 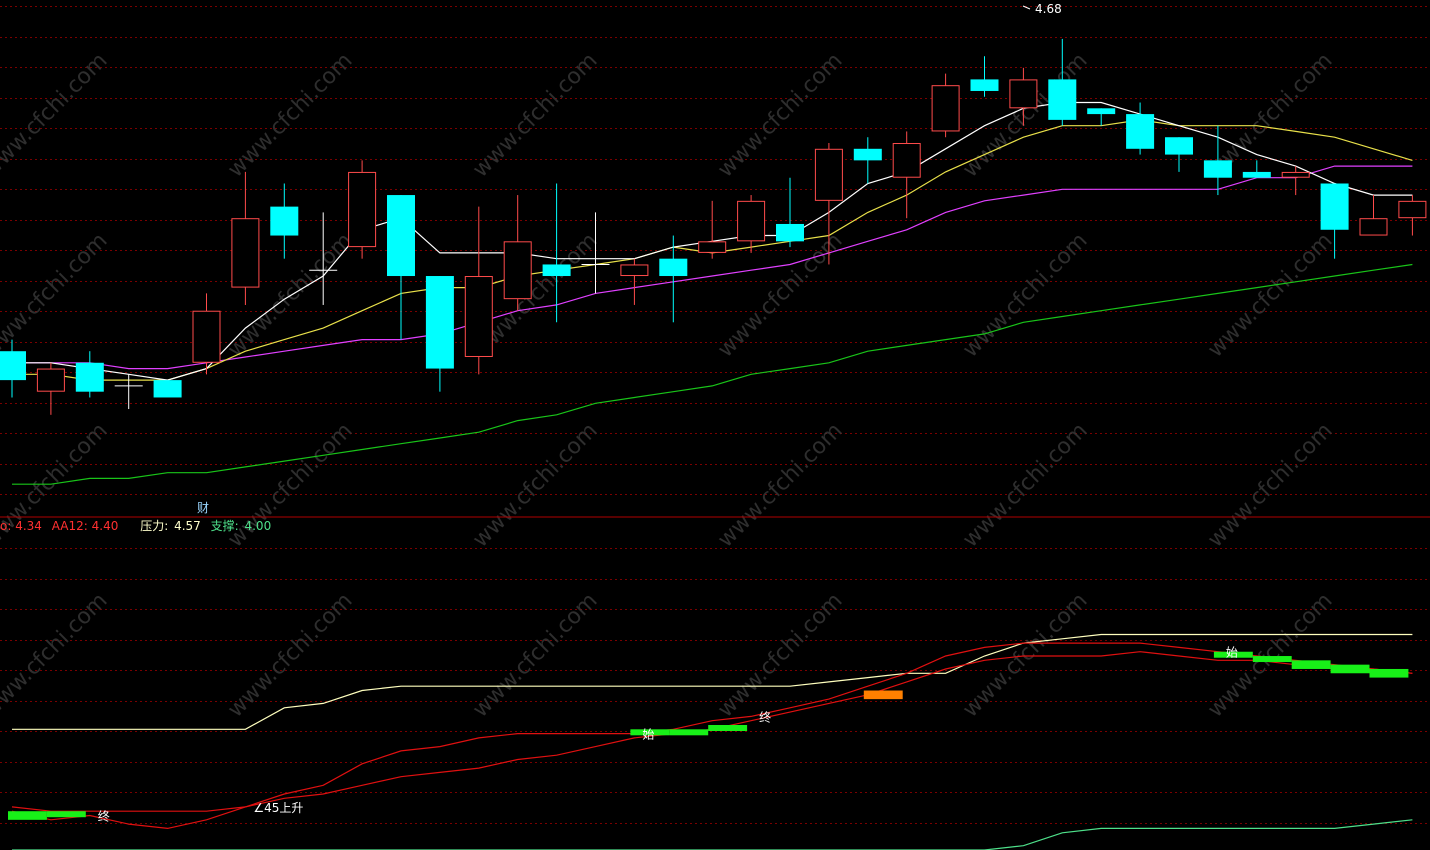 I want to click on max-price-marker: 4.68, so click(x=1042, y=9).